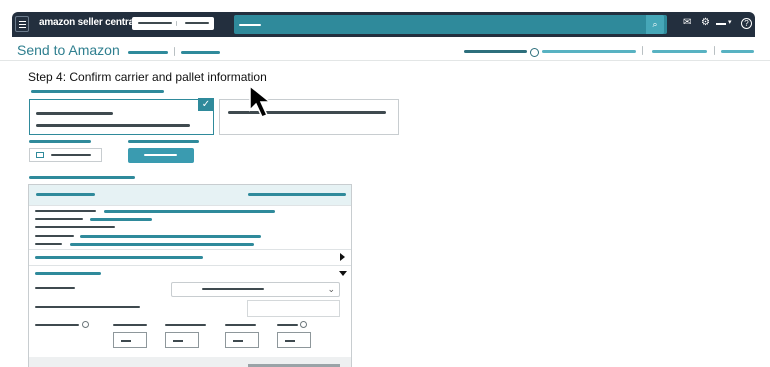  I want to click on top-nav-bar: amazon seller central ⌕ ✉ ⚙ ▾ ?, so click(383, 24).